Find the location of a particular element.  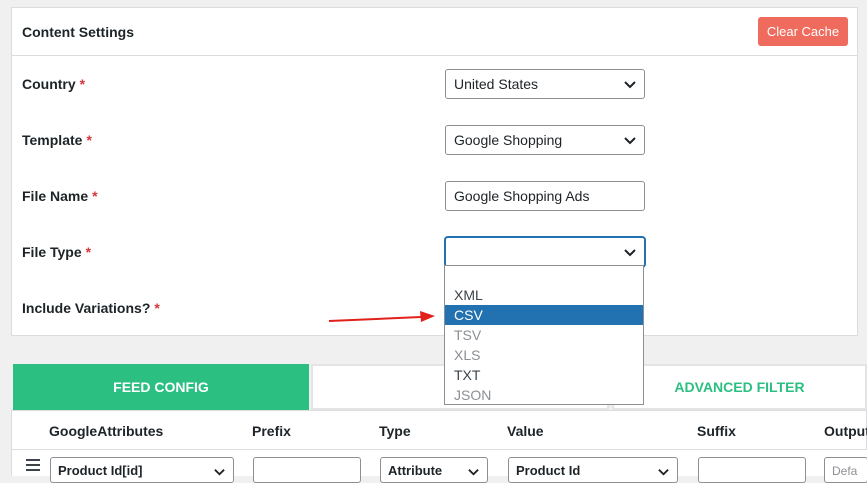

file-name-label-text: File Name is located at coordinates (55, 196).